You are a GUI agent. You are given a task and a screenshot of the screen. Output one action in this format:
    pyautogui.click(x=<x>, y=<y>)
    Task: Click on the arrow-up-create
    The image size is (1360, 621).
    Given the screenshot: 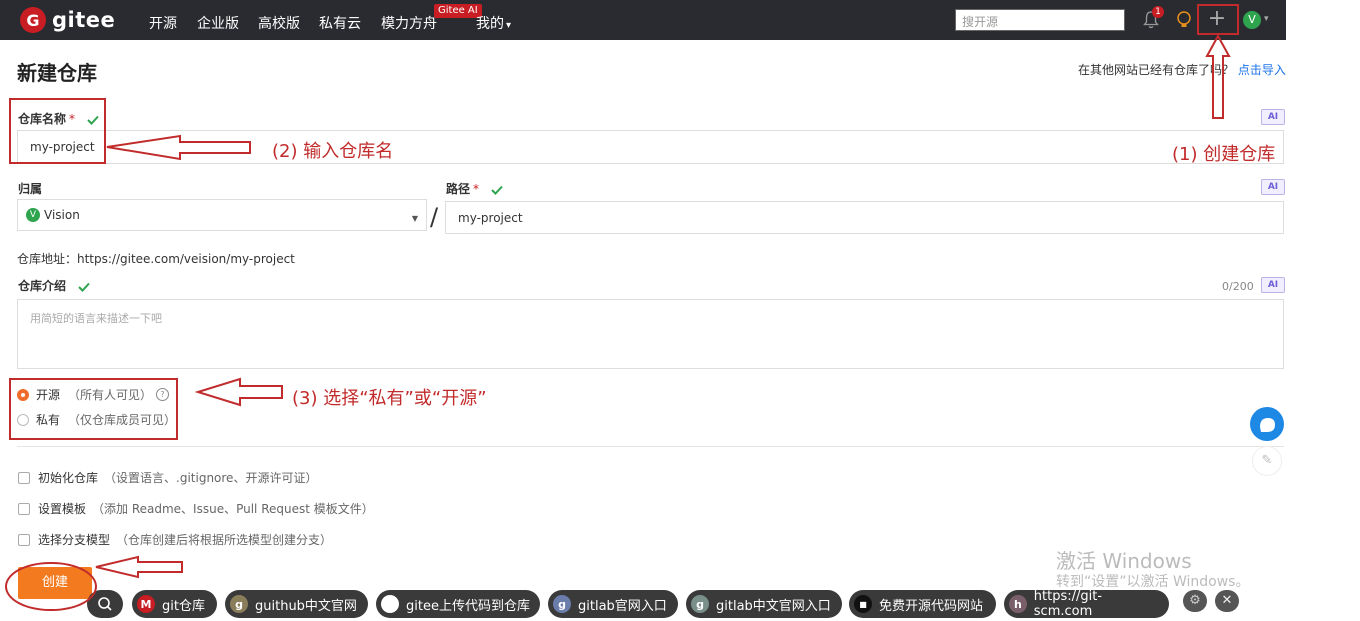 What is the action you would take?
    pyautogui.click(x=1218, y=76)
    